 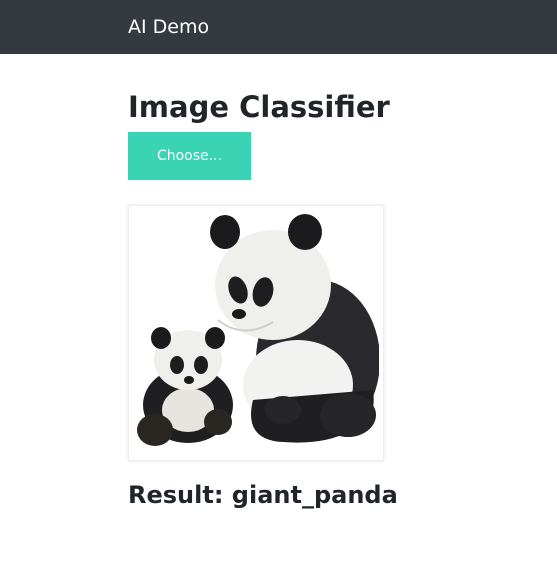 I want to click on result-prefix: Result:, so click(x=180, y=495).